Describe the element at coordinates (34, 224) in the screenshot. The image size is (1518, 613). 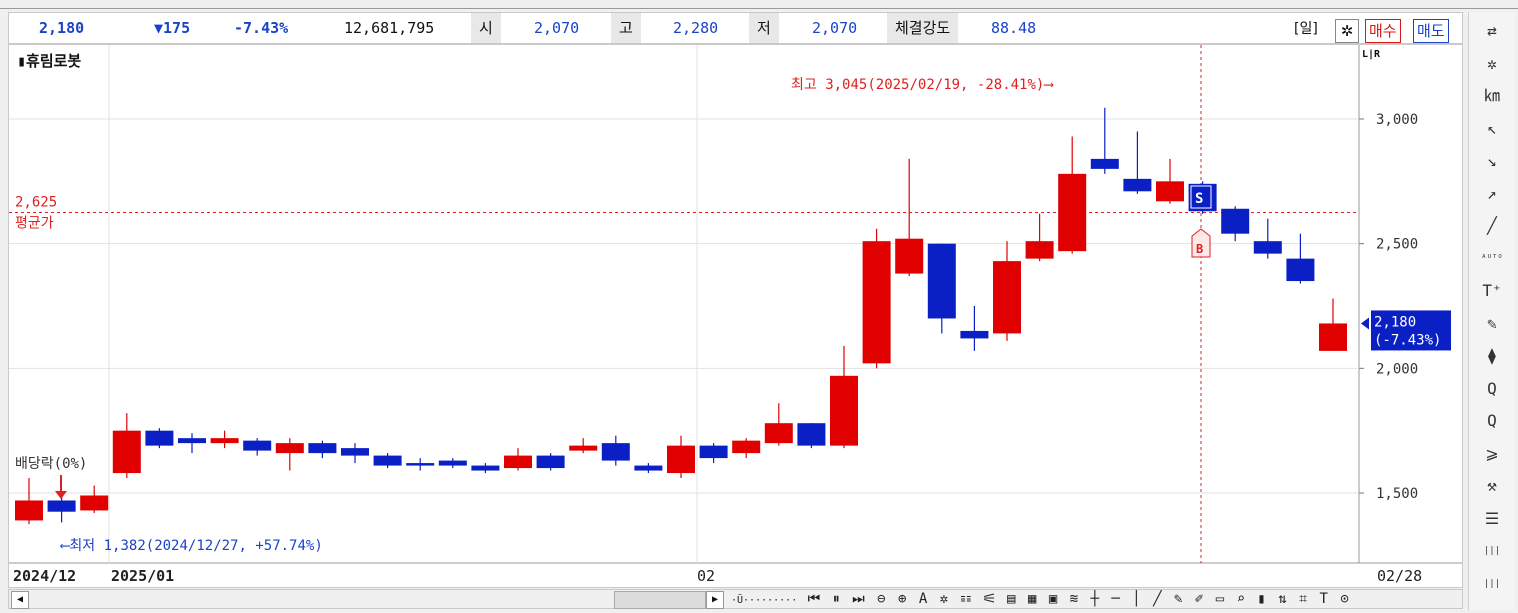
I see `average-price-label: 평균가` at that location.